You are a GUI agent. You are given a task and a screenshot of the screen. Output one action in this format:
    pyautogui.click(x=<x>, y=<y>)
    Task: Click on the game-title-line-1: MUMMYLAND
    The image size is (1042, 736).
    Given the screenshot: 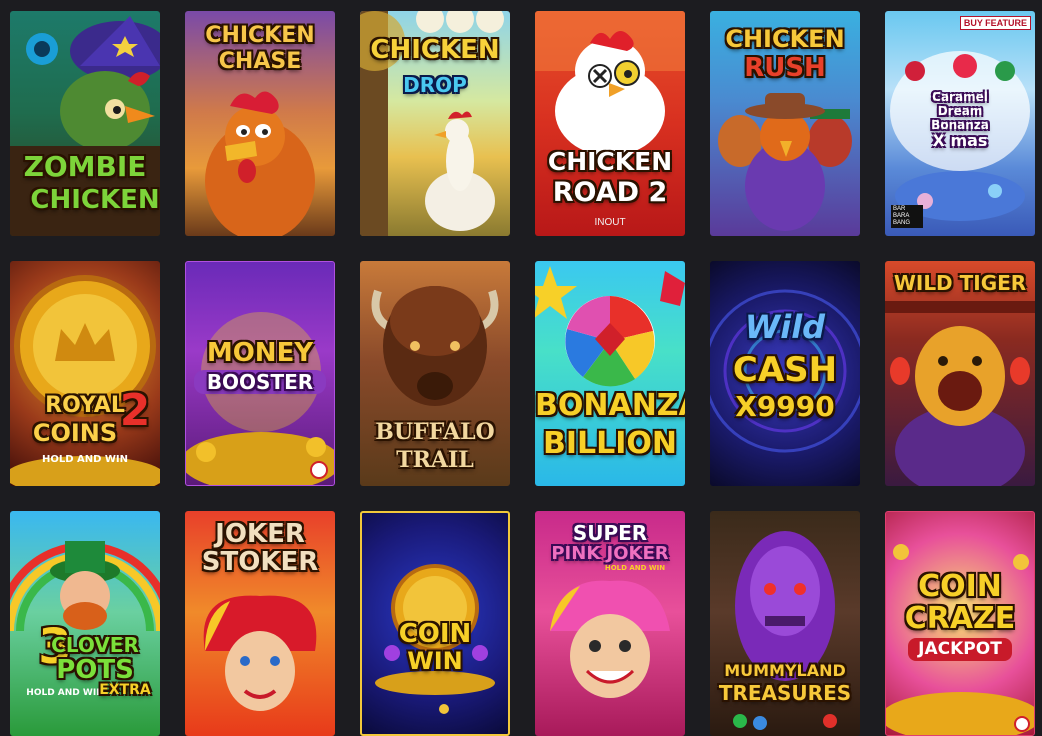 What is the action you would take?
    pyautogui.click(x=785, y=670)
    